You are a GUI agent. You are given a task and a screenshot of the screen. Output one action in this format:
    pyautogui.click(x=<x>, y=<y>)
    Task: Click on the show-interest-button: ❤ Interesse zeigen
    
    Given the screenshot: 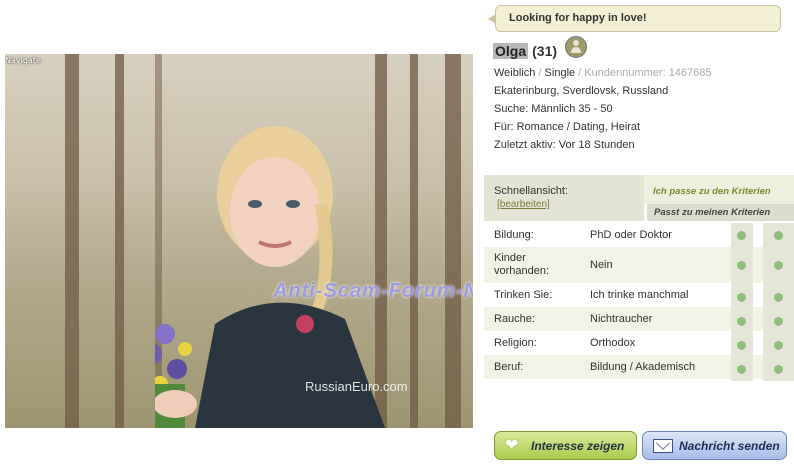 What is the action you would take?
    pyautogui.click(x=565, y=445)
    